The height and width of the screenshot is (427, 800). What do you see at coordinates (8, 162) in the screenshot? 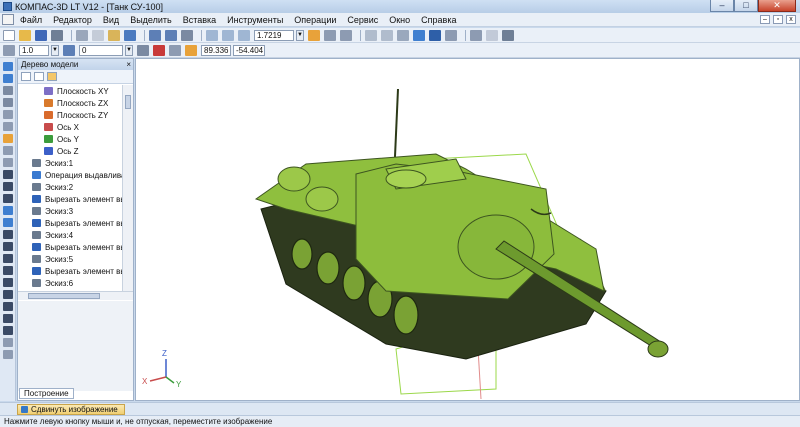
I see `pointer-icon` at bounding box center [8, 162].